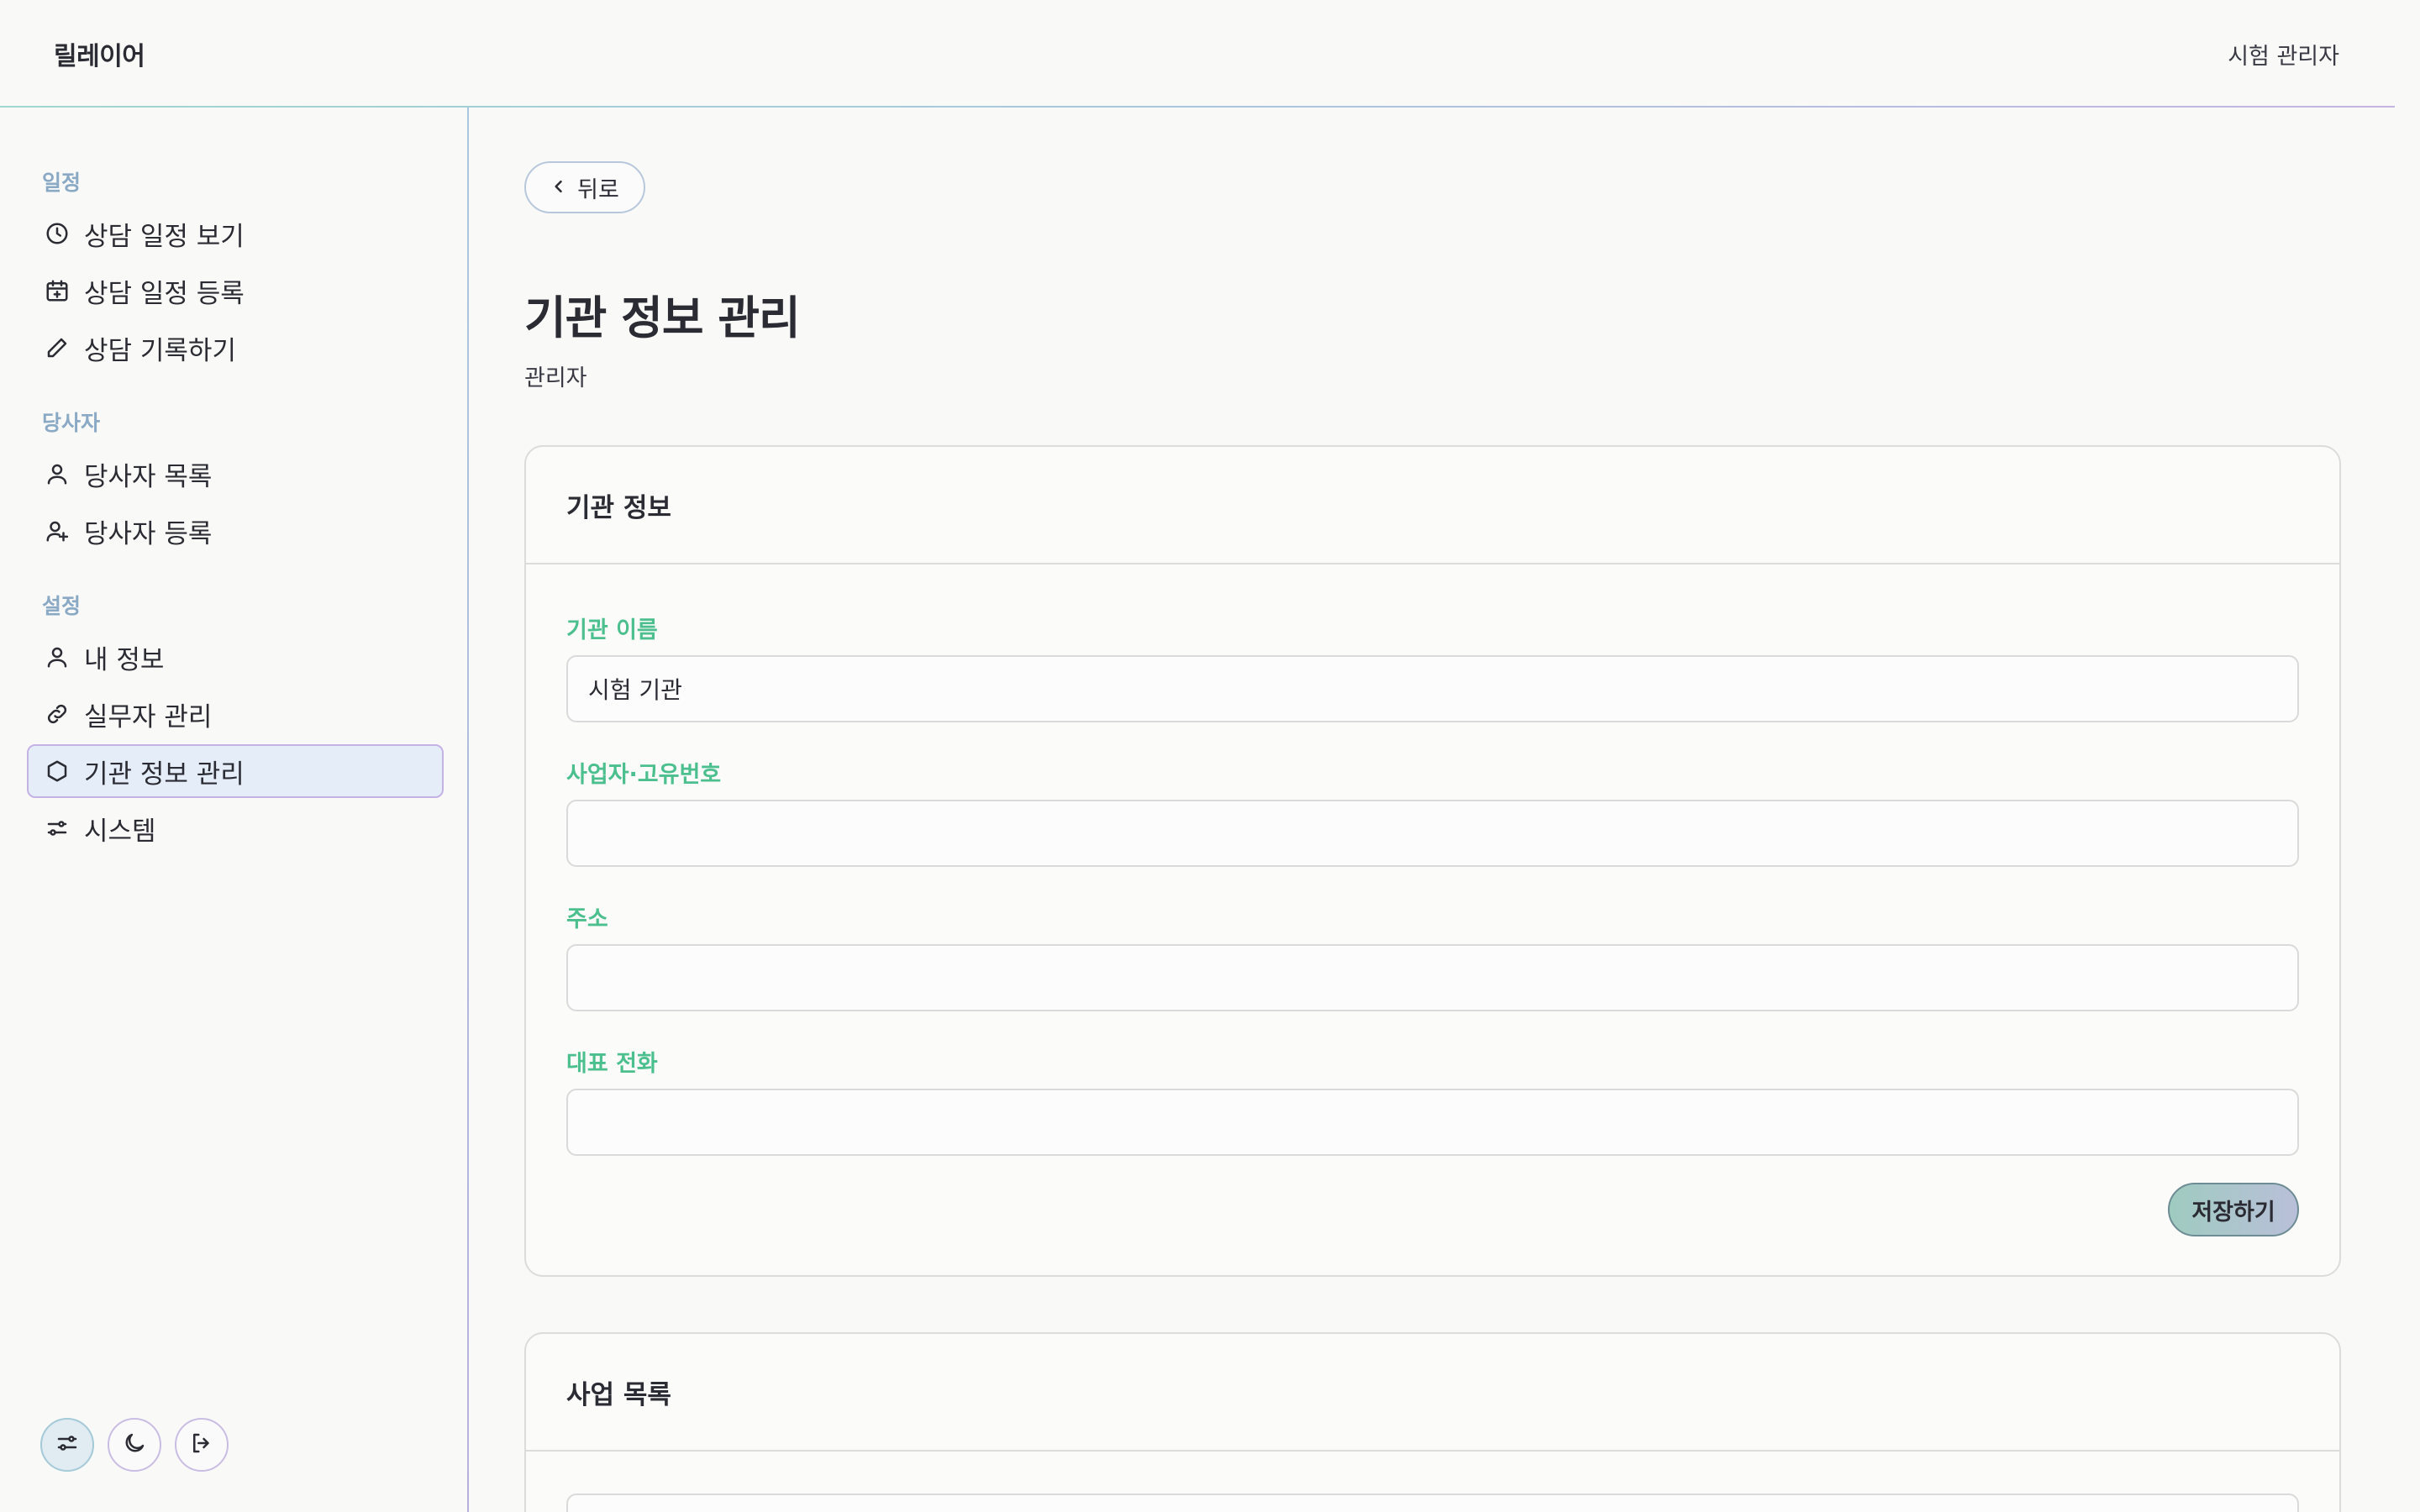  Describe the element at coordinates (235, 474) in the screenshot. I see `sidebar-item-client-list: 당사자 목록` at that location.